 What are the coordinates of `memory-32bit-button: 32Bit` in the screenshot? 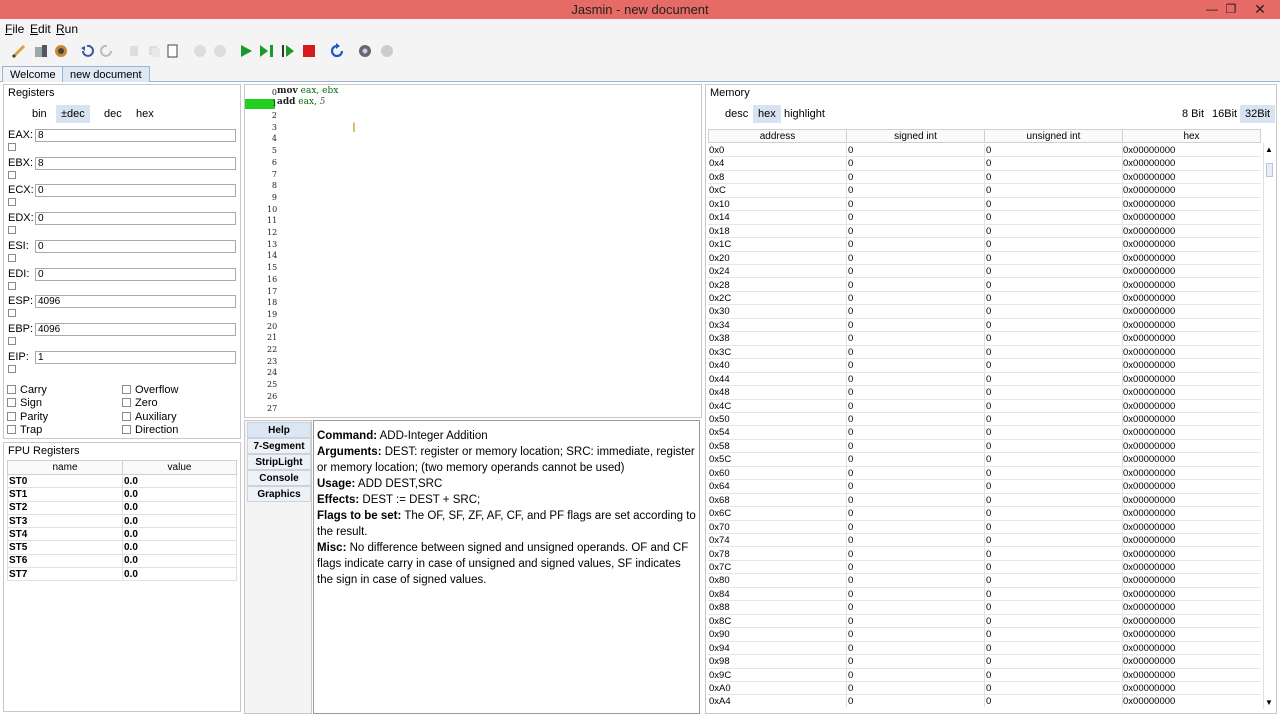 It's located at (1258, 114).